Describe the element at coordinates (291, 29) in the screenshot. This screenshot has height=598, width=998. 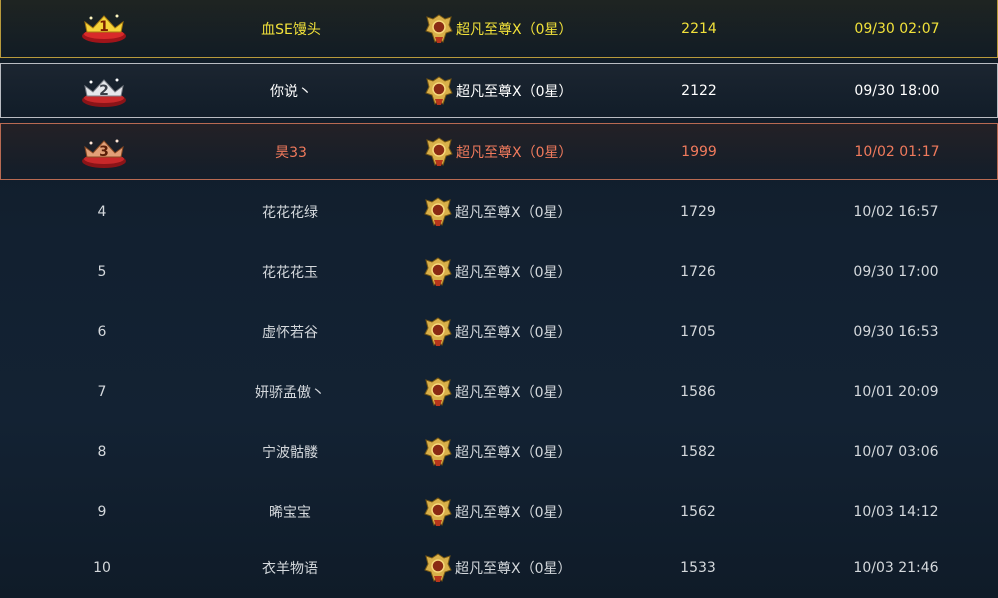
I see `player-name: 血SE馒头` at that location.